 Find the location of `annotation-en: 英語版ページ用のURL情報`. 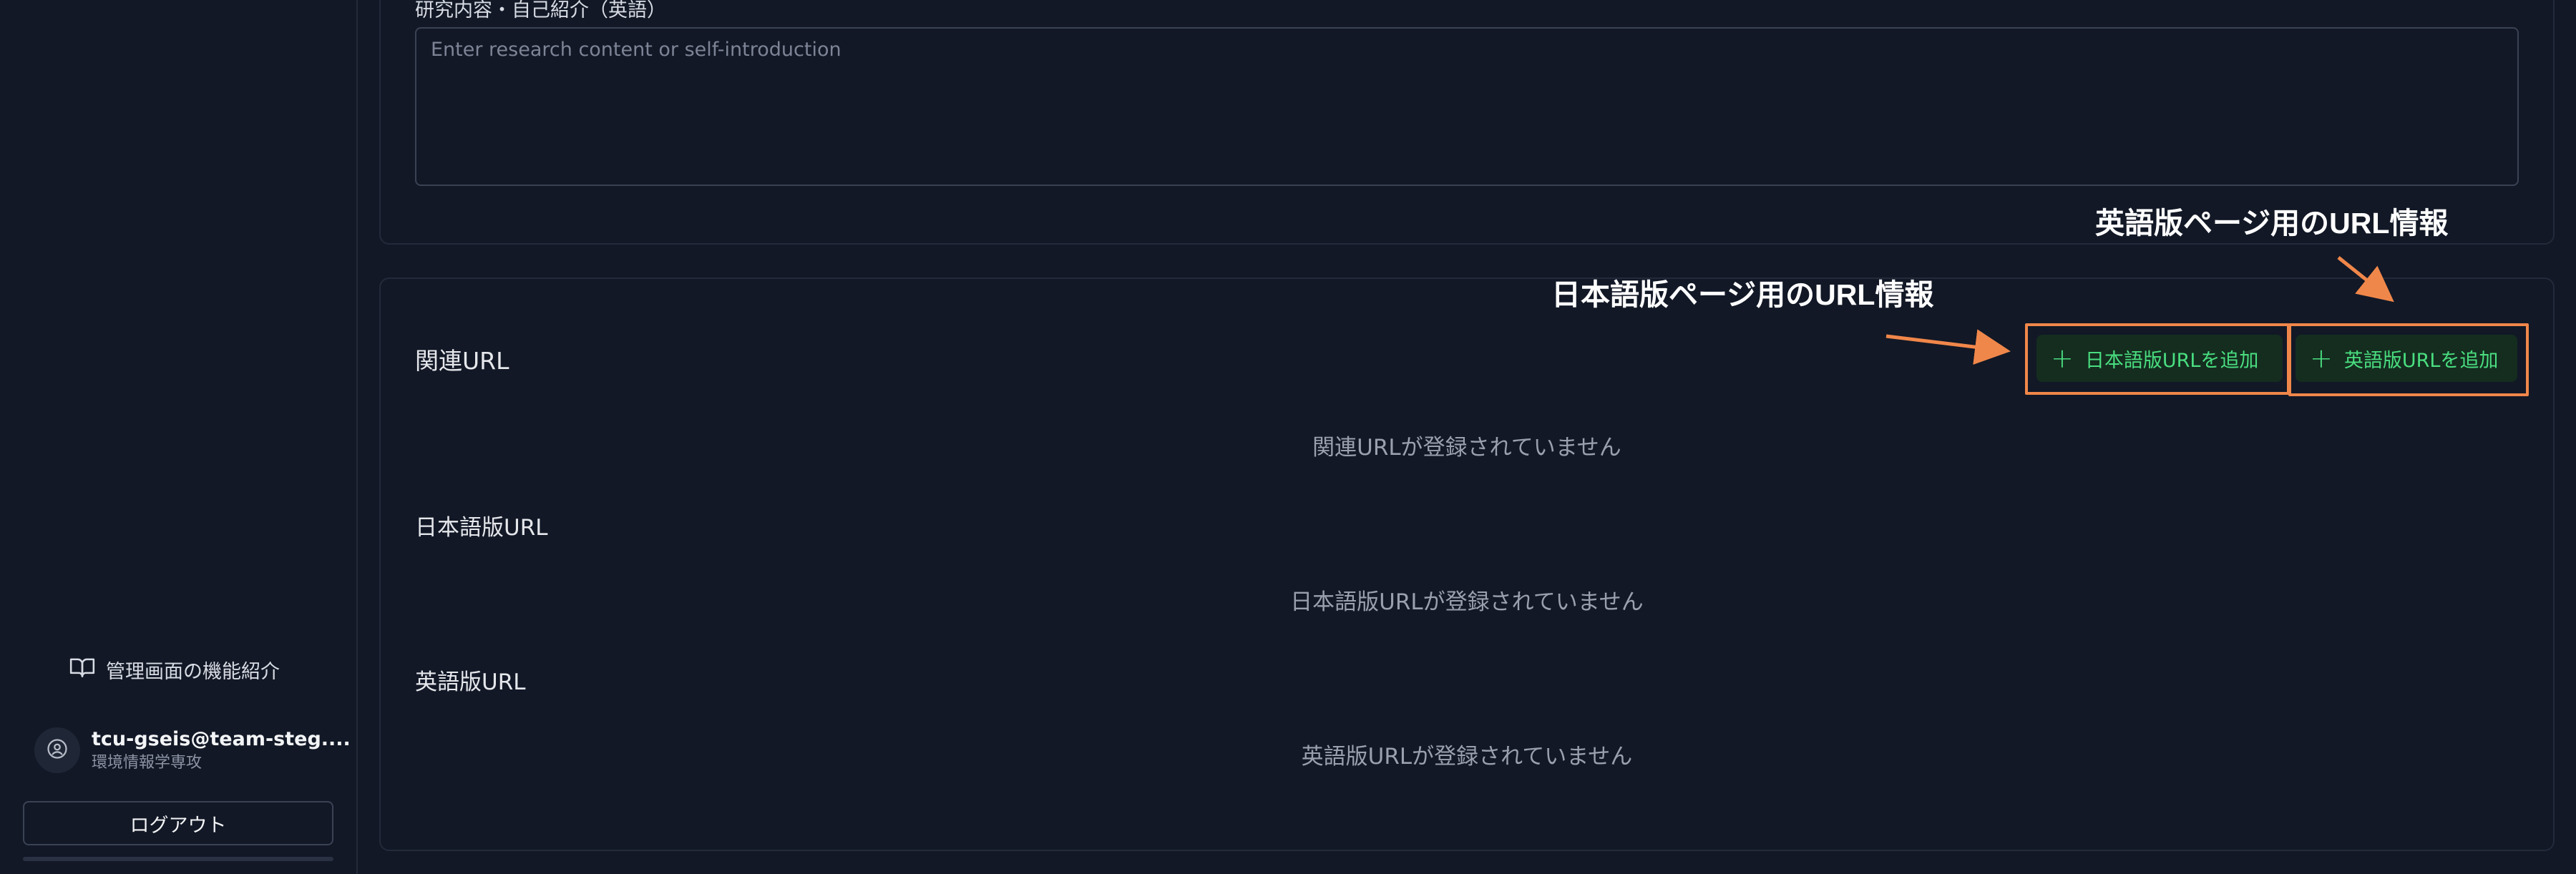

annotation-en: 英語版ページ用のURL情報 is located at coordinates (2272, 223).